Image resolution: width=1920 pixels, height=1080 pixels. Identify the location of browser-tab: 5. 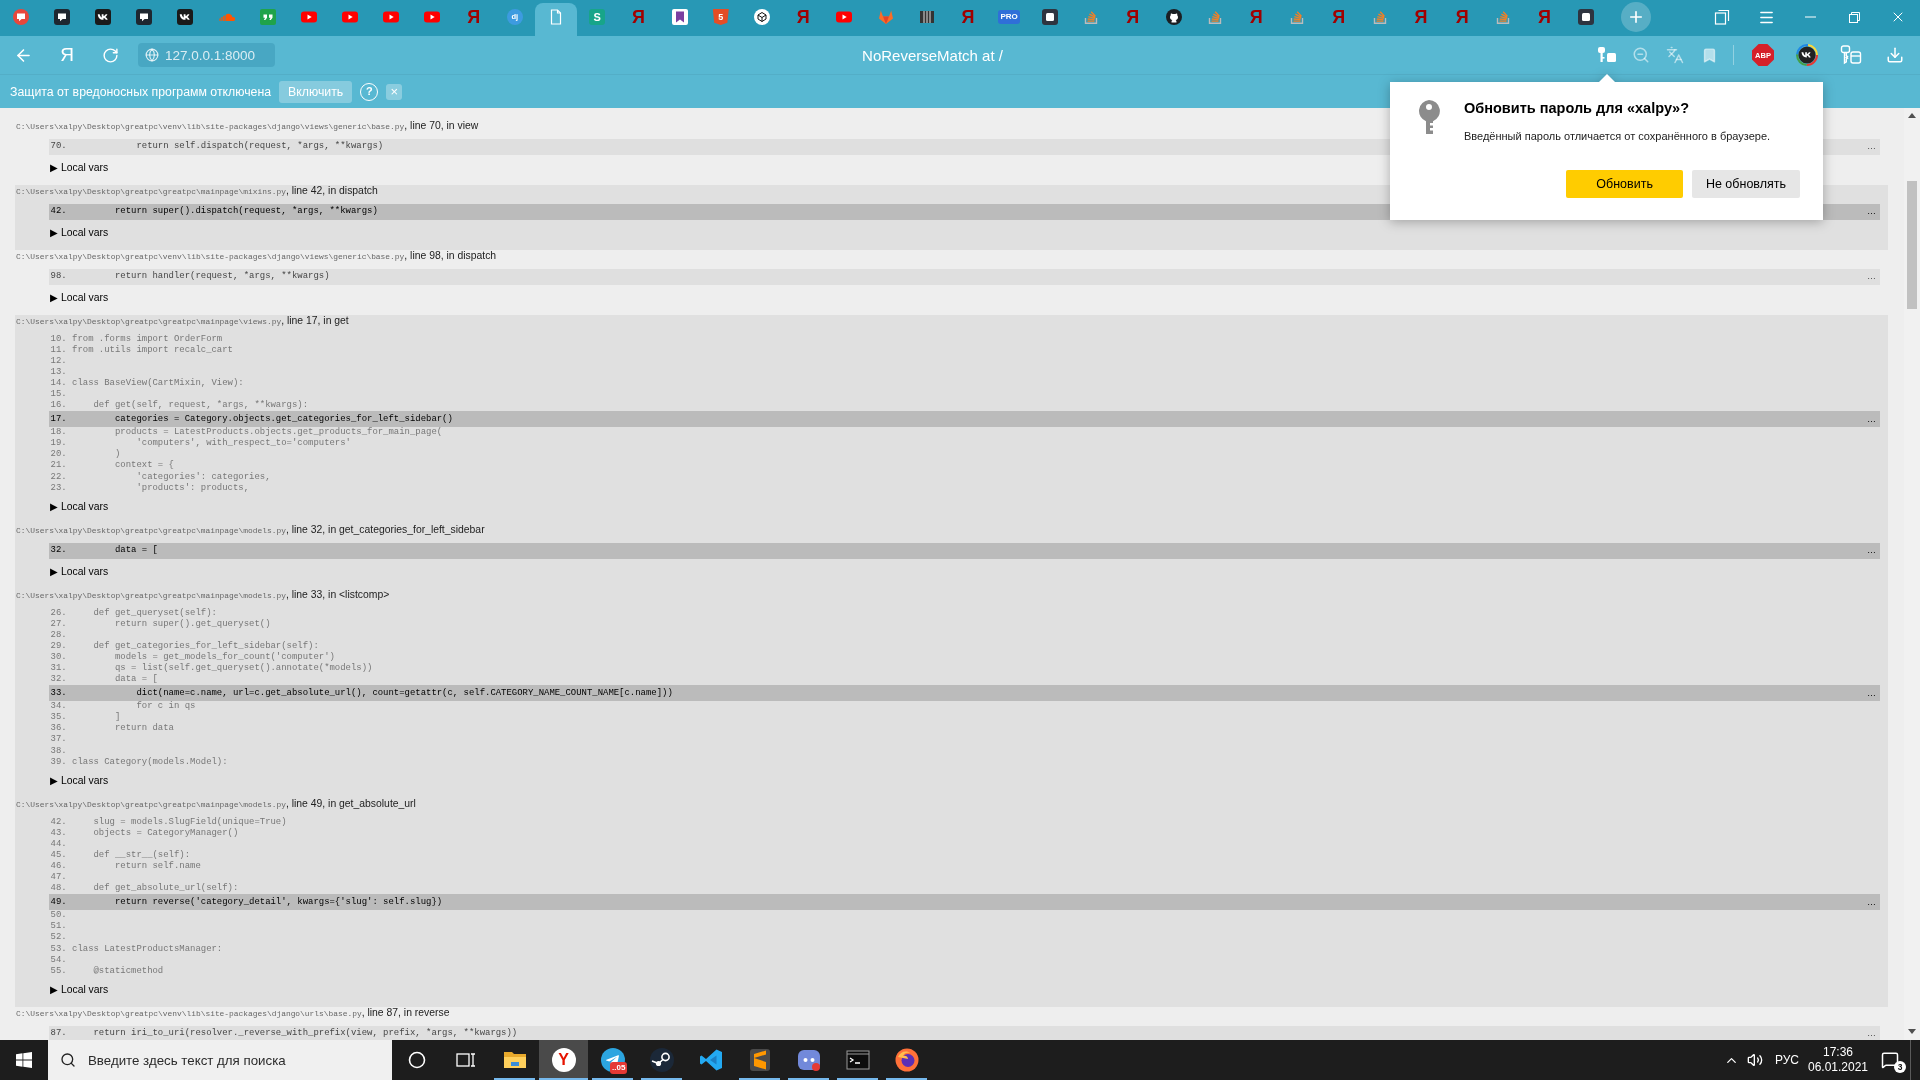
(721, 19).